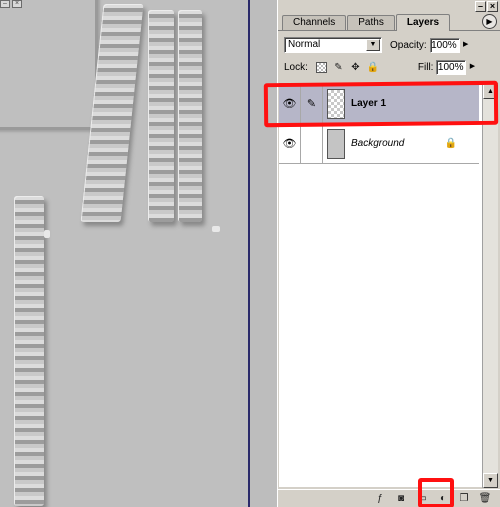 The width and height of the screenshot is (500, 507). What do you see at coordinates (373, 45) in the screenshot?
I see `chevron-down-icon: ▼` at bounding box center [373, 45].